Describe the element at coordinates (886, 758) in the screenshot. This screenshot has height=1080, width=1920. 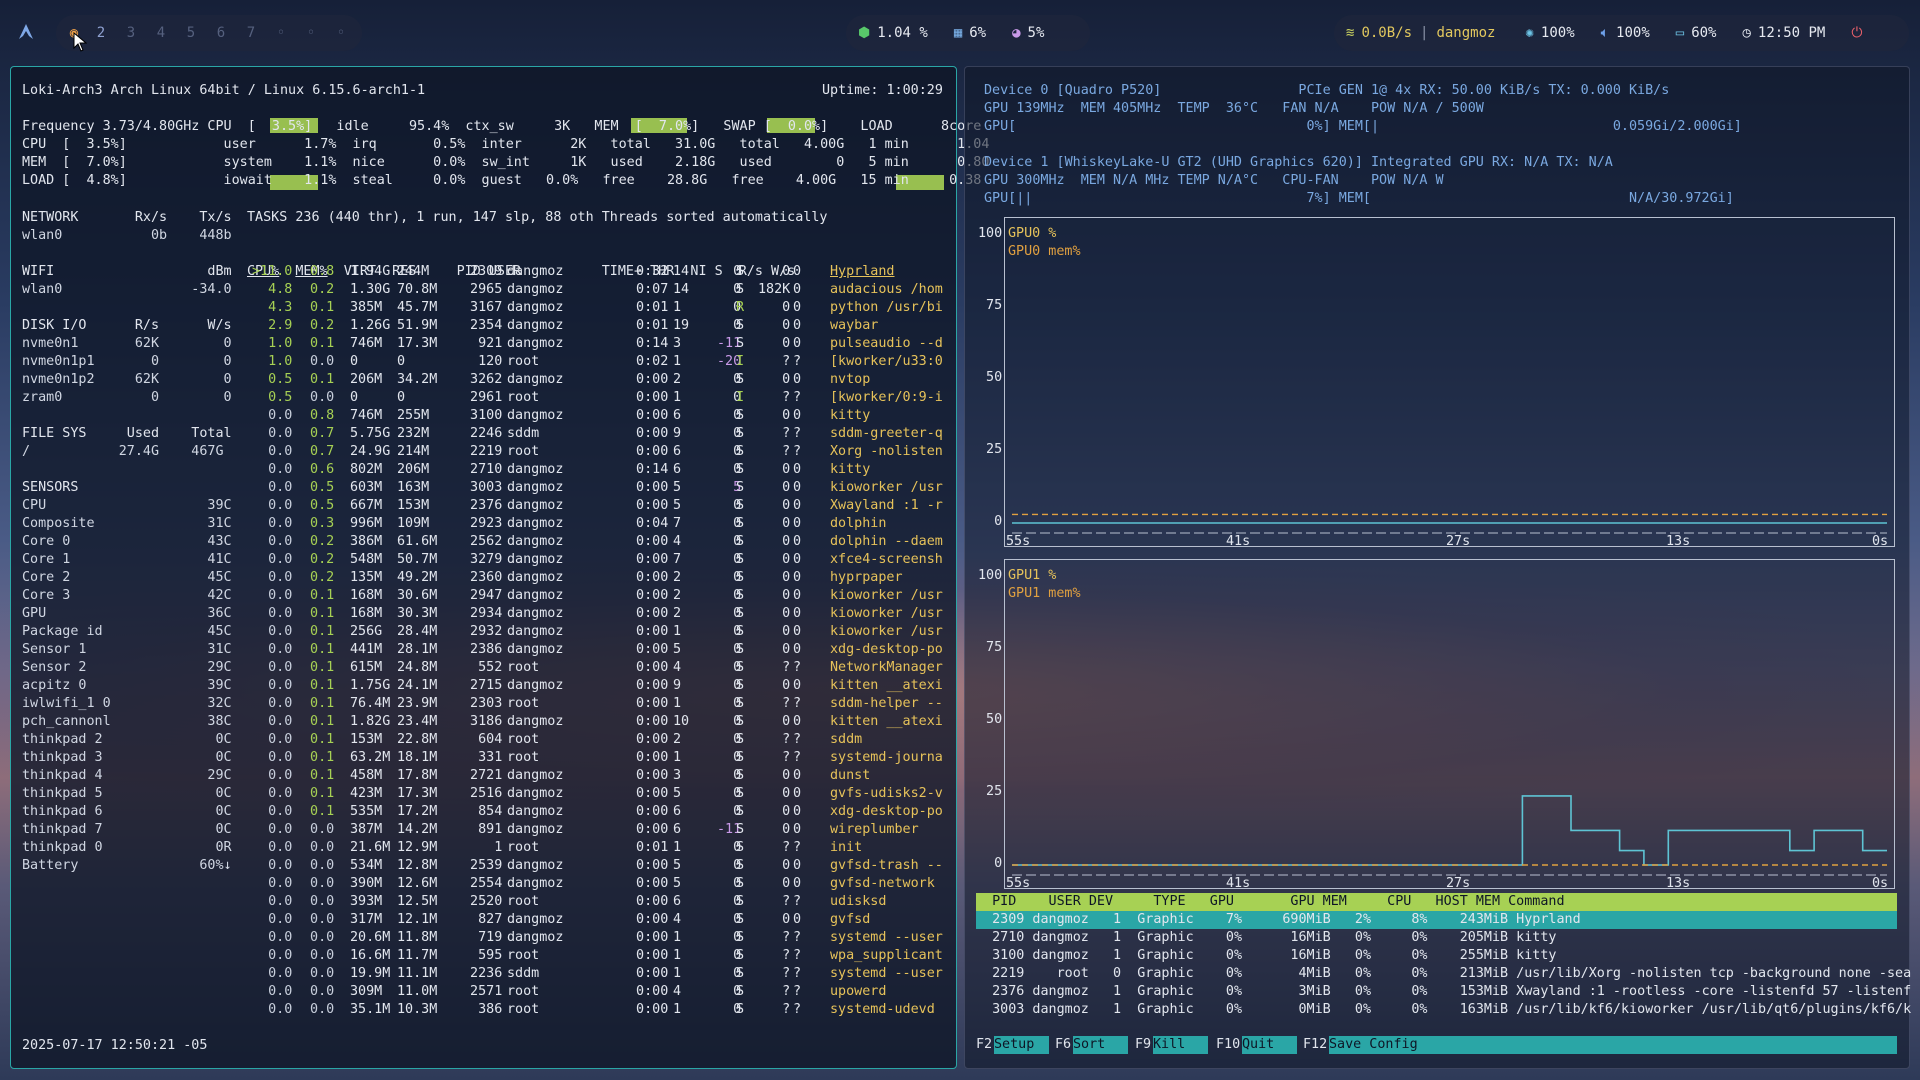
I see `process-cell: systemd-journa` at that location.